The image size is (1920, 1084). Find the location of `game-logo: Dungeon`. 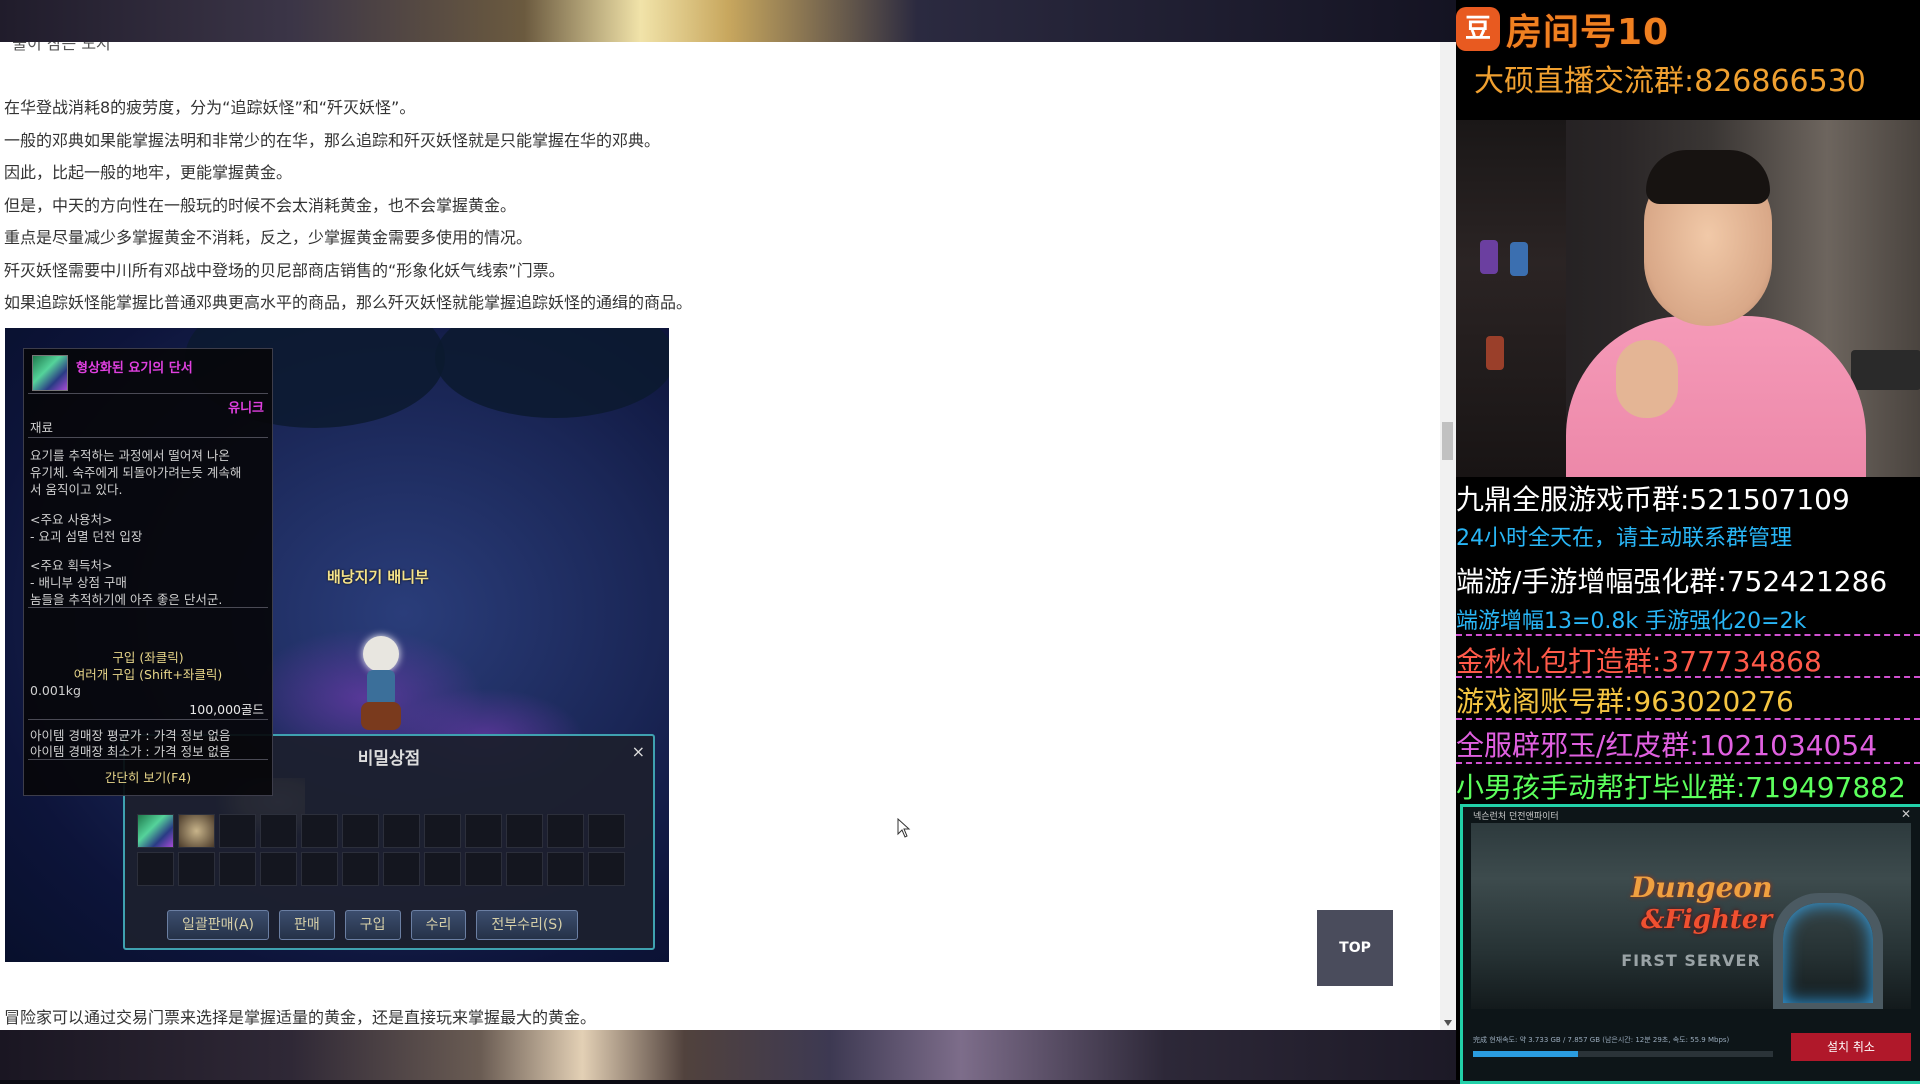

game-logo: Dungeon is located at coordinates (1702, 887).